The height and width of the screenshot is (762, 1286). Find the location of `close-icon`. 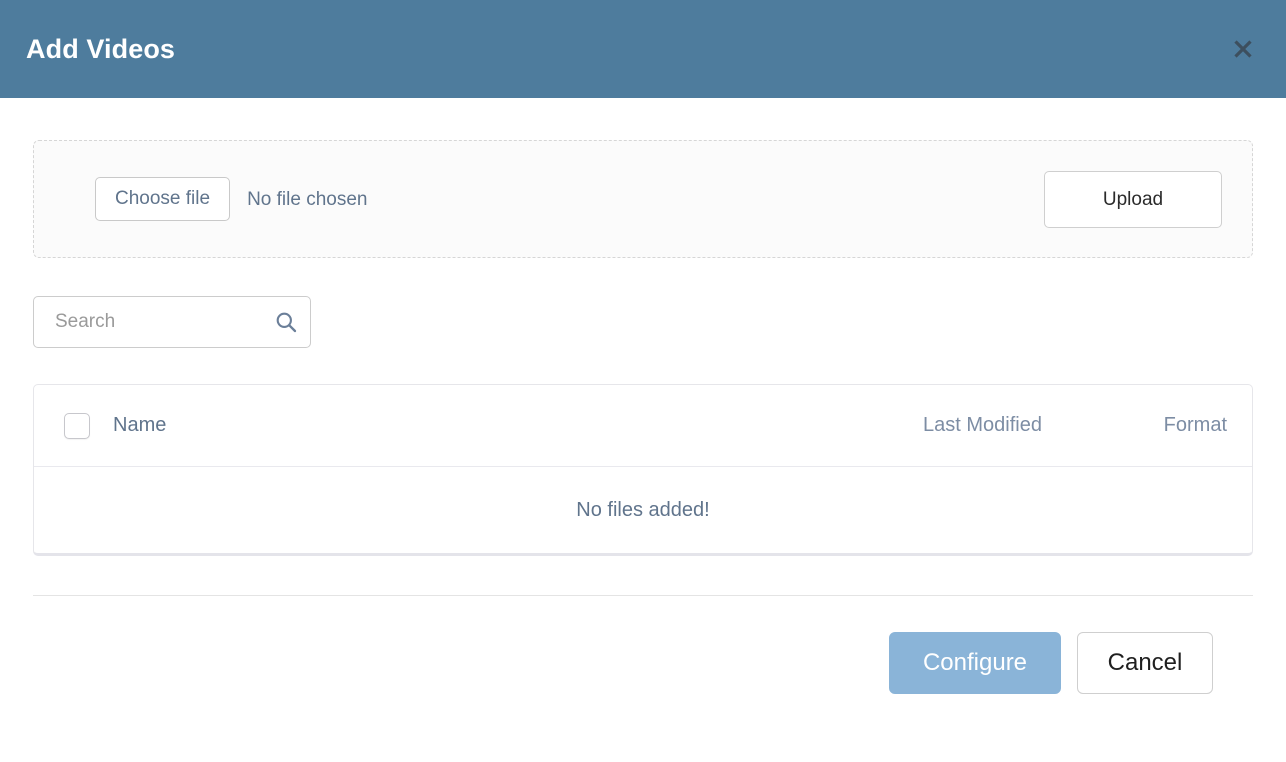

close-icon is located at coordinates (1243, 49).